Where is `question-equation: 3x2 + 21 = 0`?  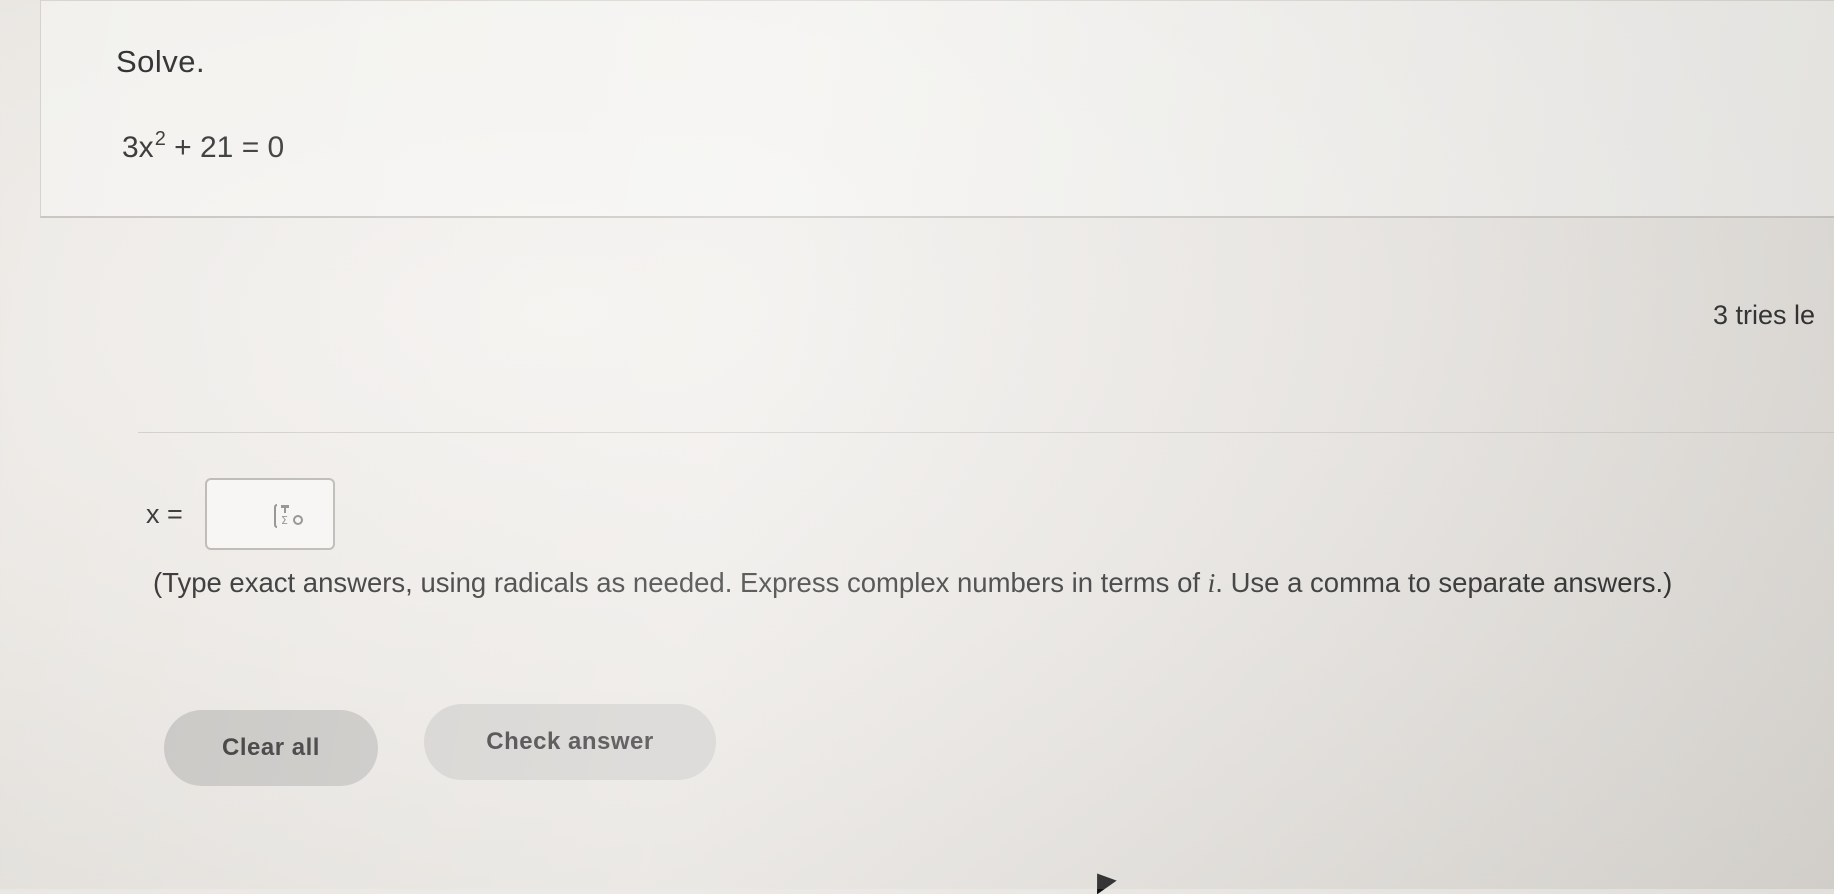
question-equation: 3x2 + 21 = 0 is located at coordinates (203, 146).